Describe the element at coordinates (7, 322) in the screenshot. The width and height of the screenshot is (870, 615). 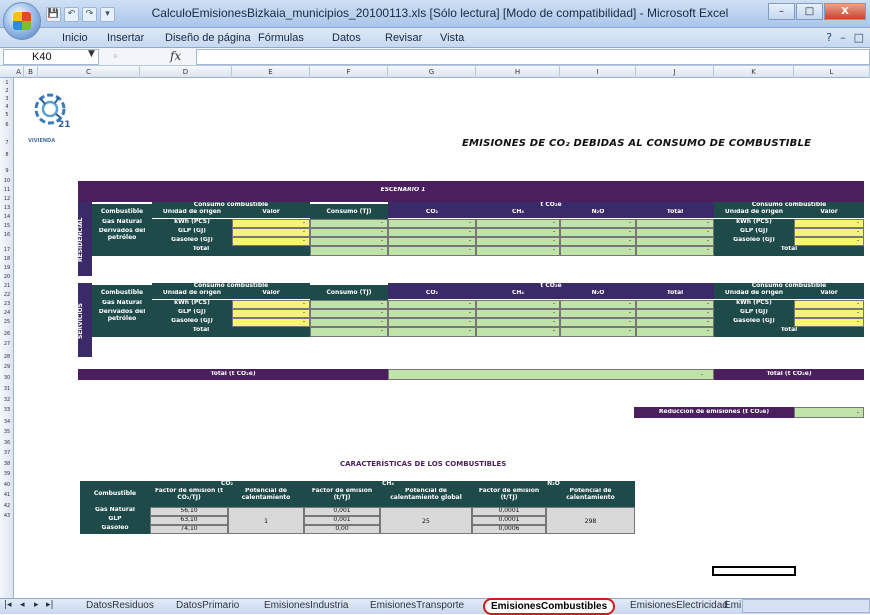
I see `row-header: 25` at that location.